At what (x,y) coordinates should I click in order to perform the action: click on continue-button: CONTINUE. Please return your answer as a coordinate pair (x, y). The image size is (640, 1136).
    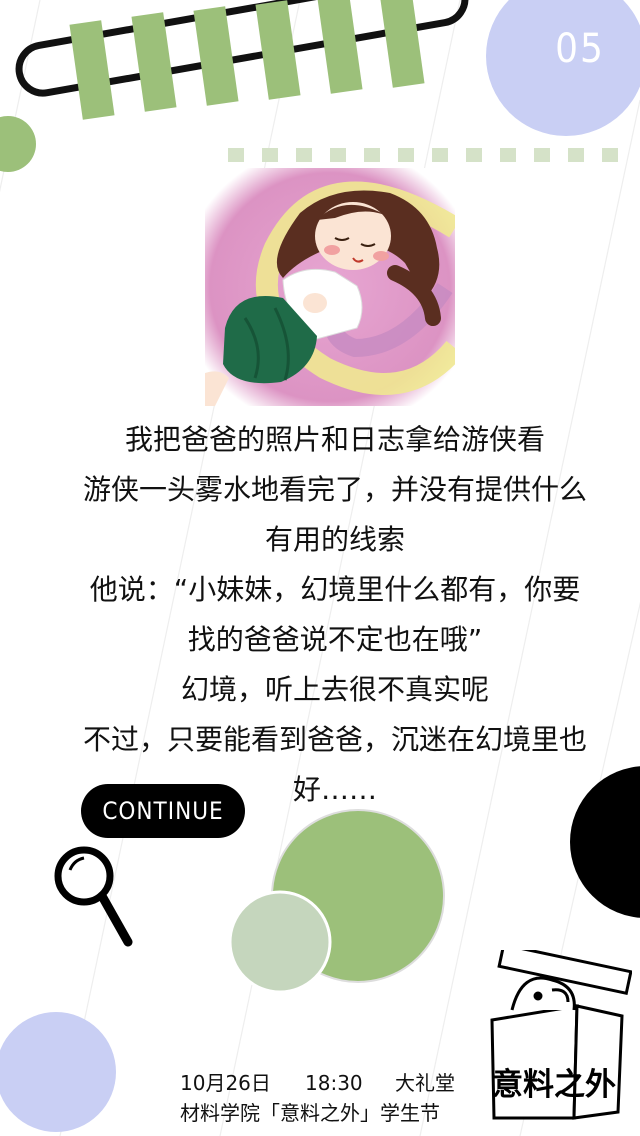
    Looking at the image, I should click on (163, 811).